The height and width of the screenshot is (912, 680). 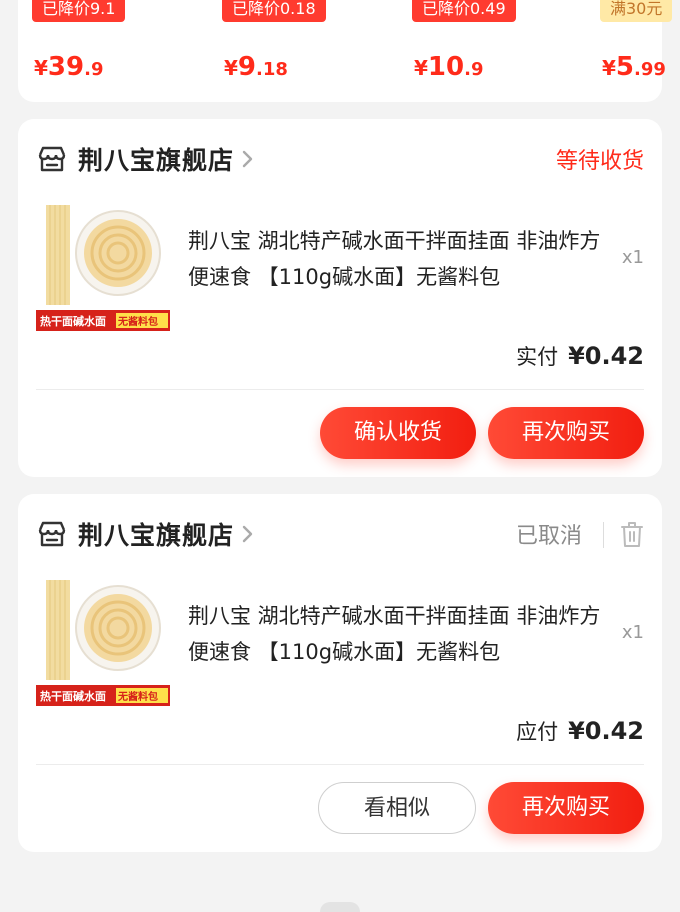 What do you see at coordinates (274, 11) in the screenshot?
I see `price-drop-tag: 已降价0.18` at bounding box center [274, 11].